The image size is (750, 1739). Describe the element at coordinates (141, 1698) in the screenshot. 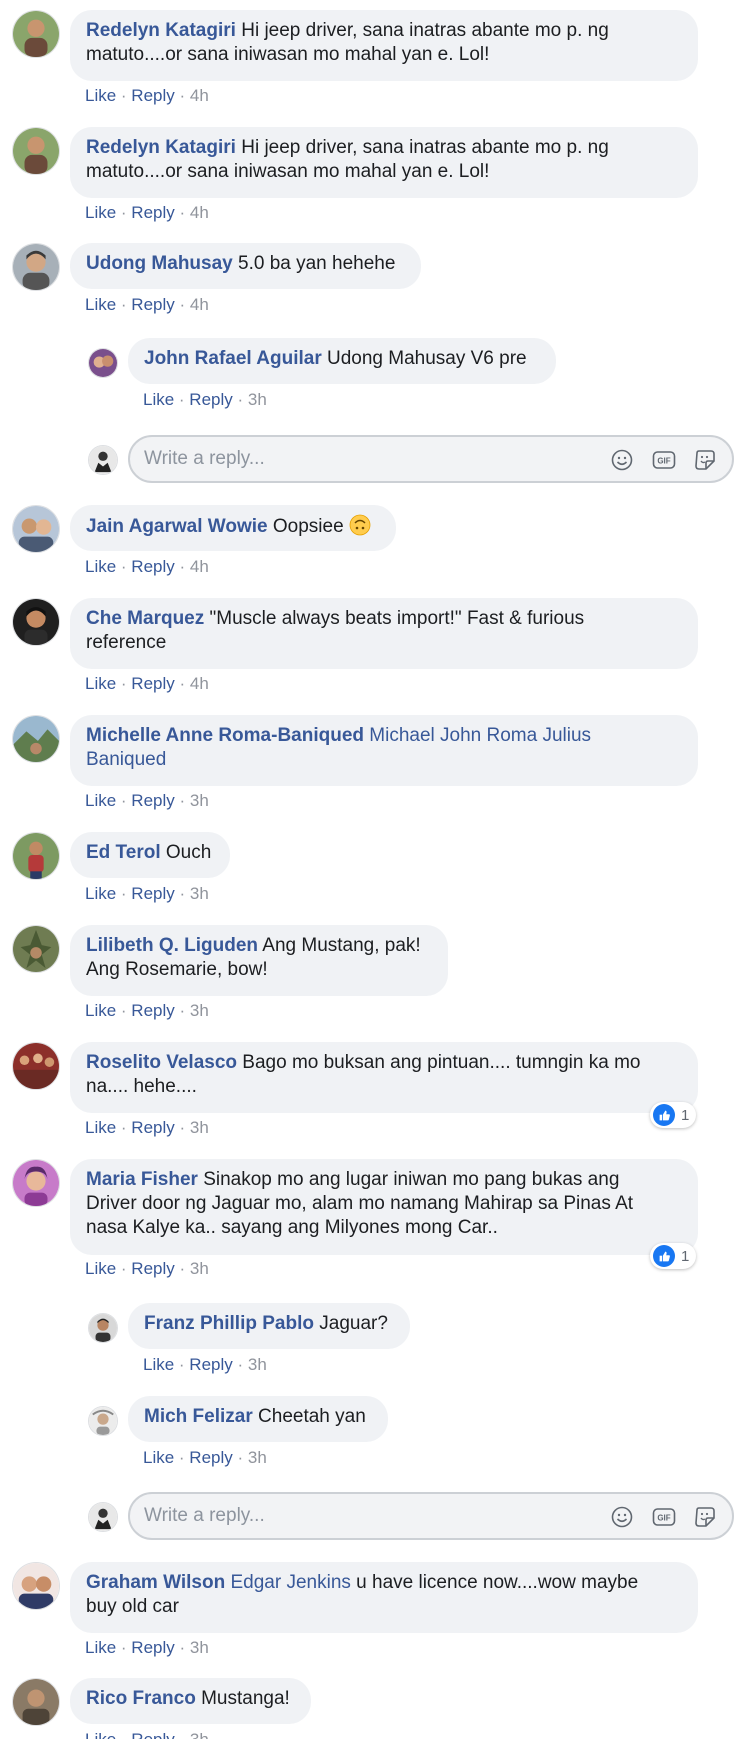

I see `comment-author: Rico Franco` at that location.